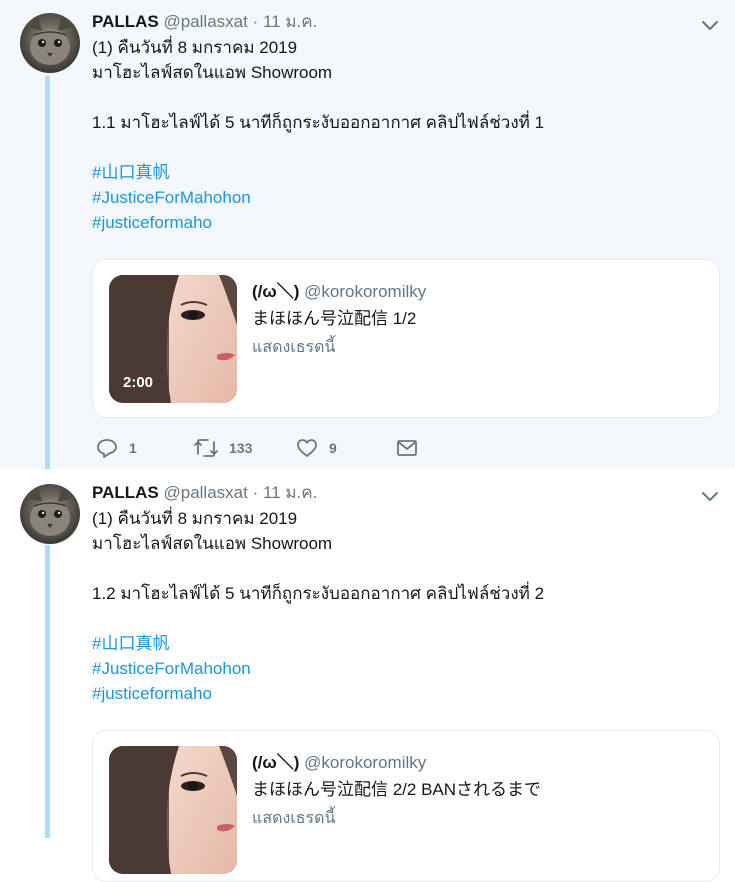 Image resolution: width=735 pixels, height=882 pixels. Describe the element at coordinates (133, 448) in the screenshot. I see `reply-count: 1` at that location.